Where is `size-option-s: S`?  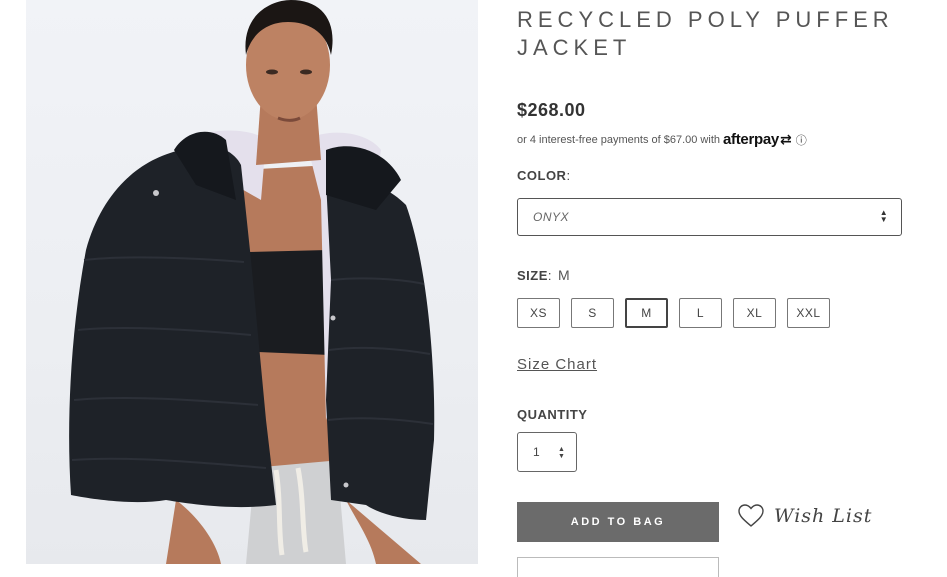 size-option-s: S is located at coordinates (592, 313).